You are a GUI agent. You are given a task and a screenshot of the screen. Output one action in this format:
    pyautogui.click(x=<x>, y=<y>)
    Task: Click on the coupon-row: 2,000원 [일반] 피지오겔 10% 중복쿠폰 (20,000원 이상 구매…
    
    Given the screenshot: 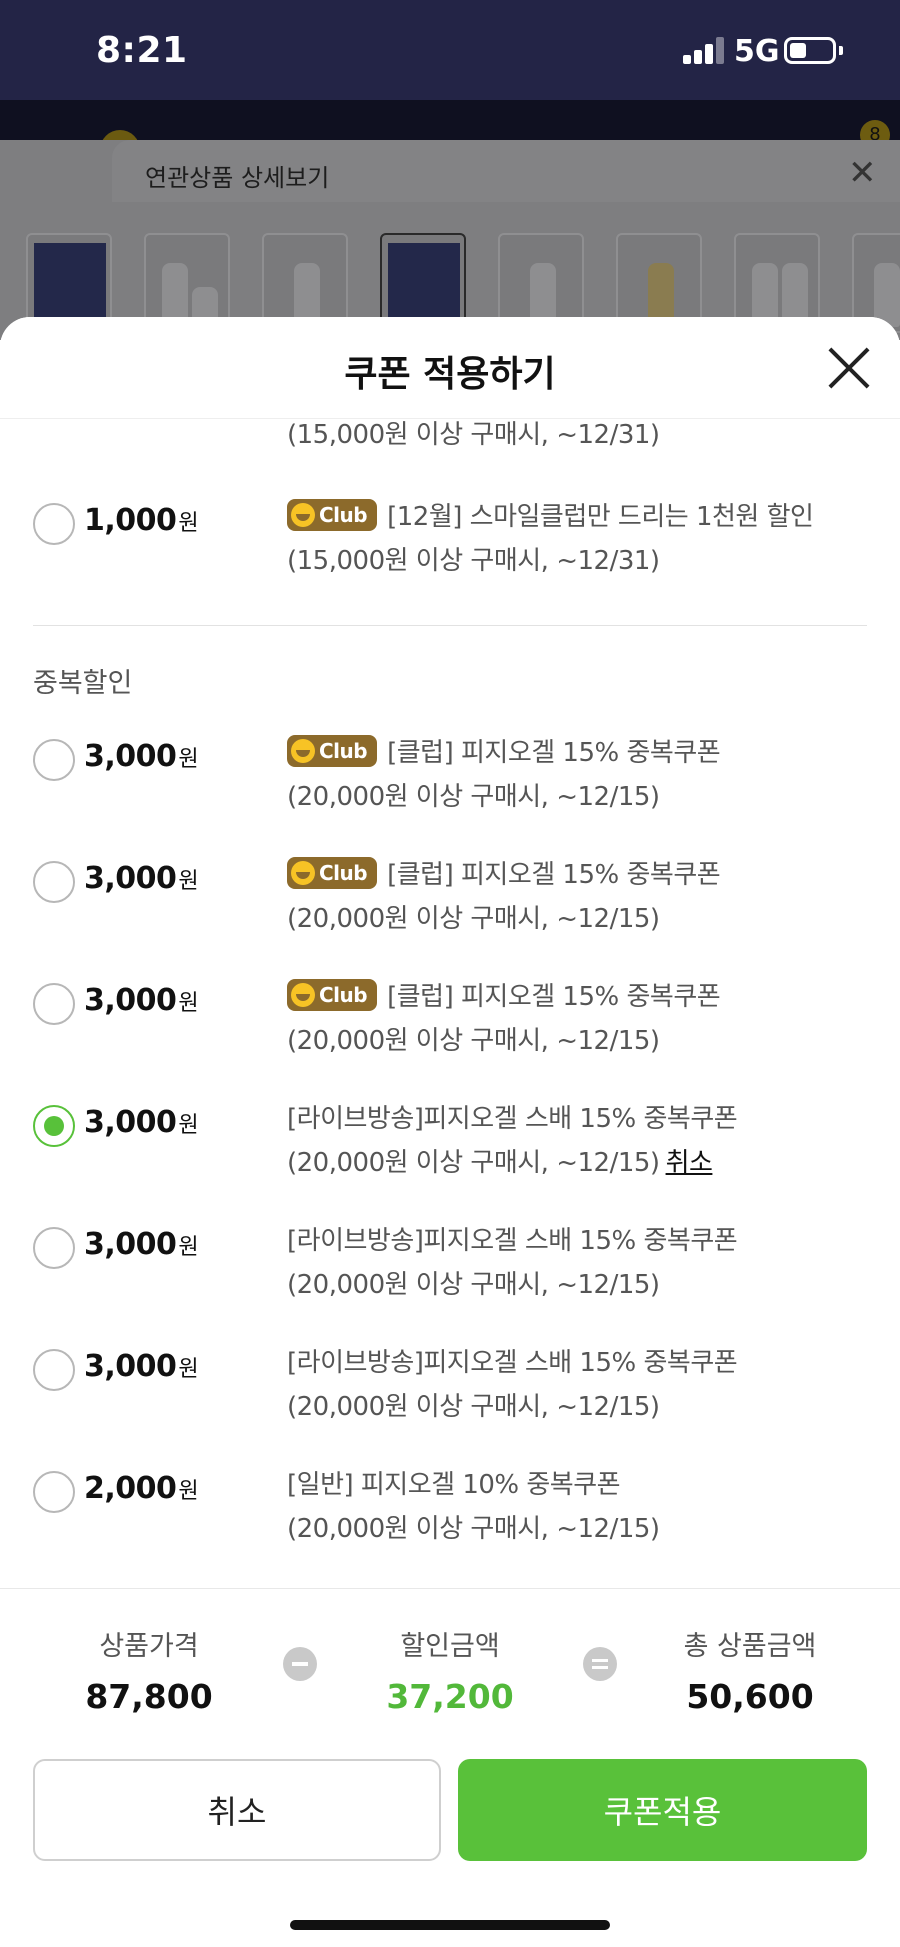 What is the action you would take?
    pyautogui.click(x=450, y=1513)
    